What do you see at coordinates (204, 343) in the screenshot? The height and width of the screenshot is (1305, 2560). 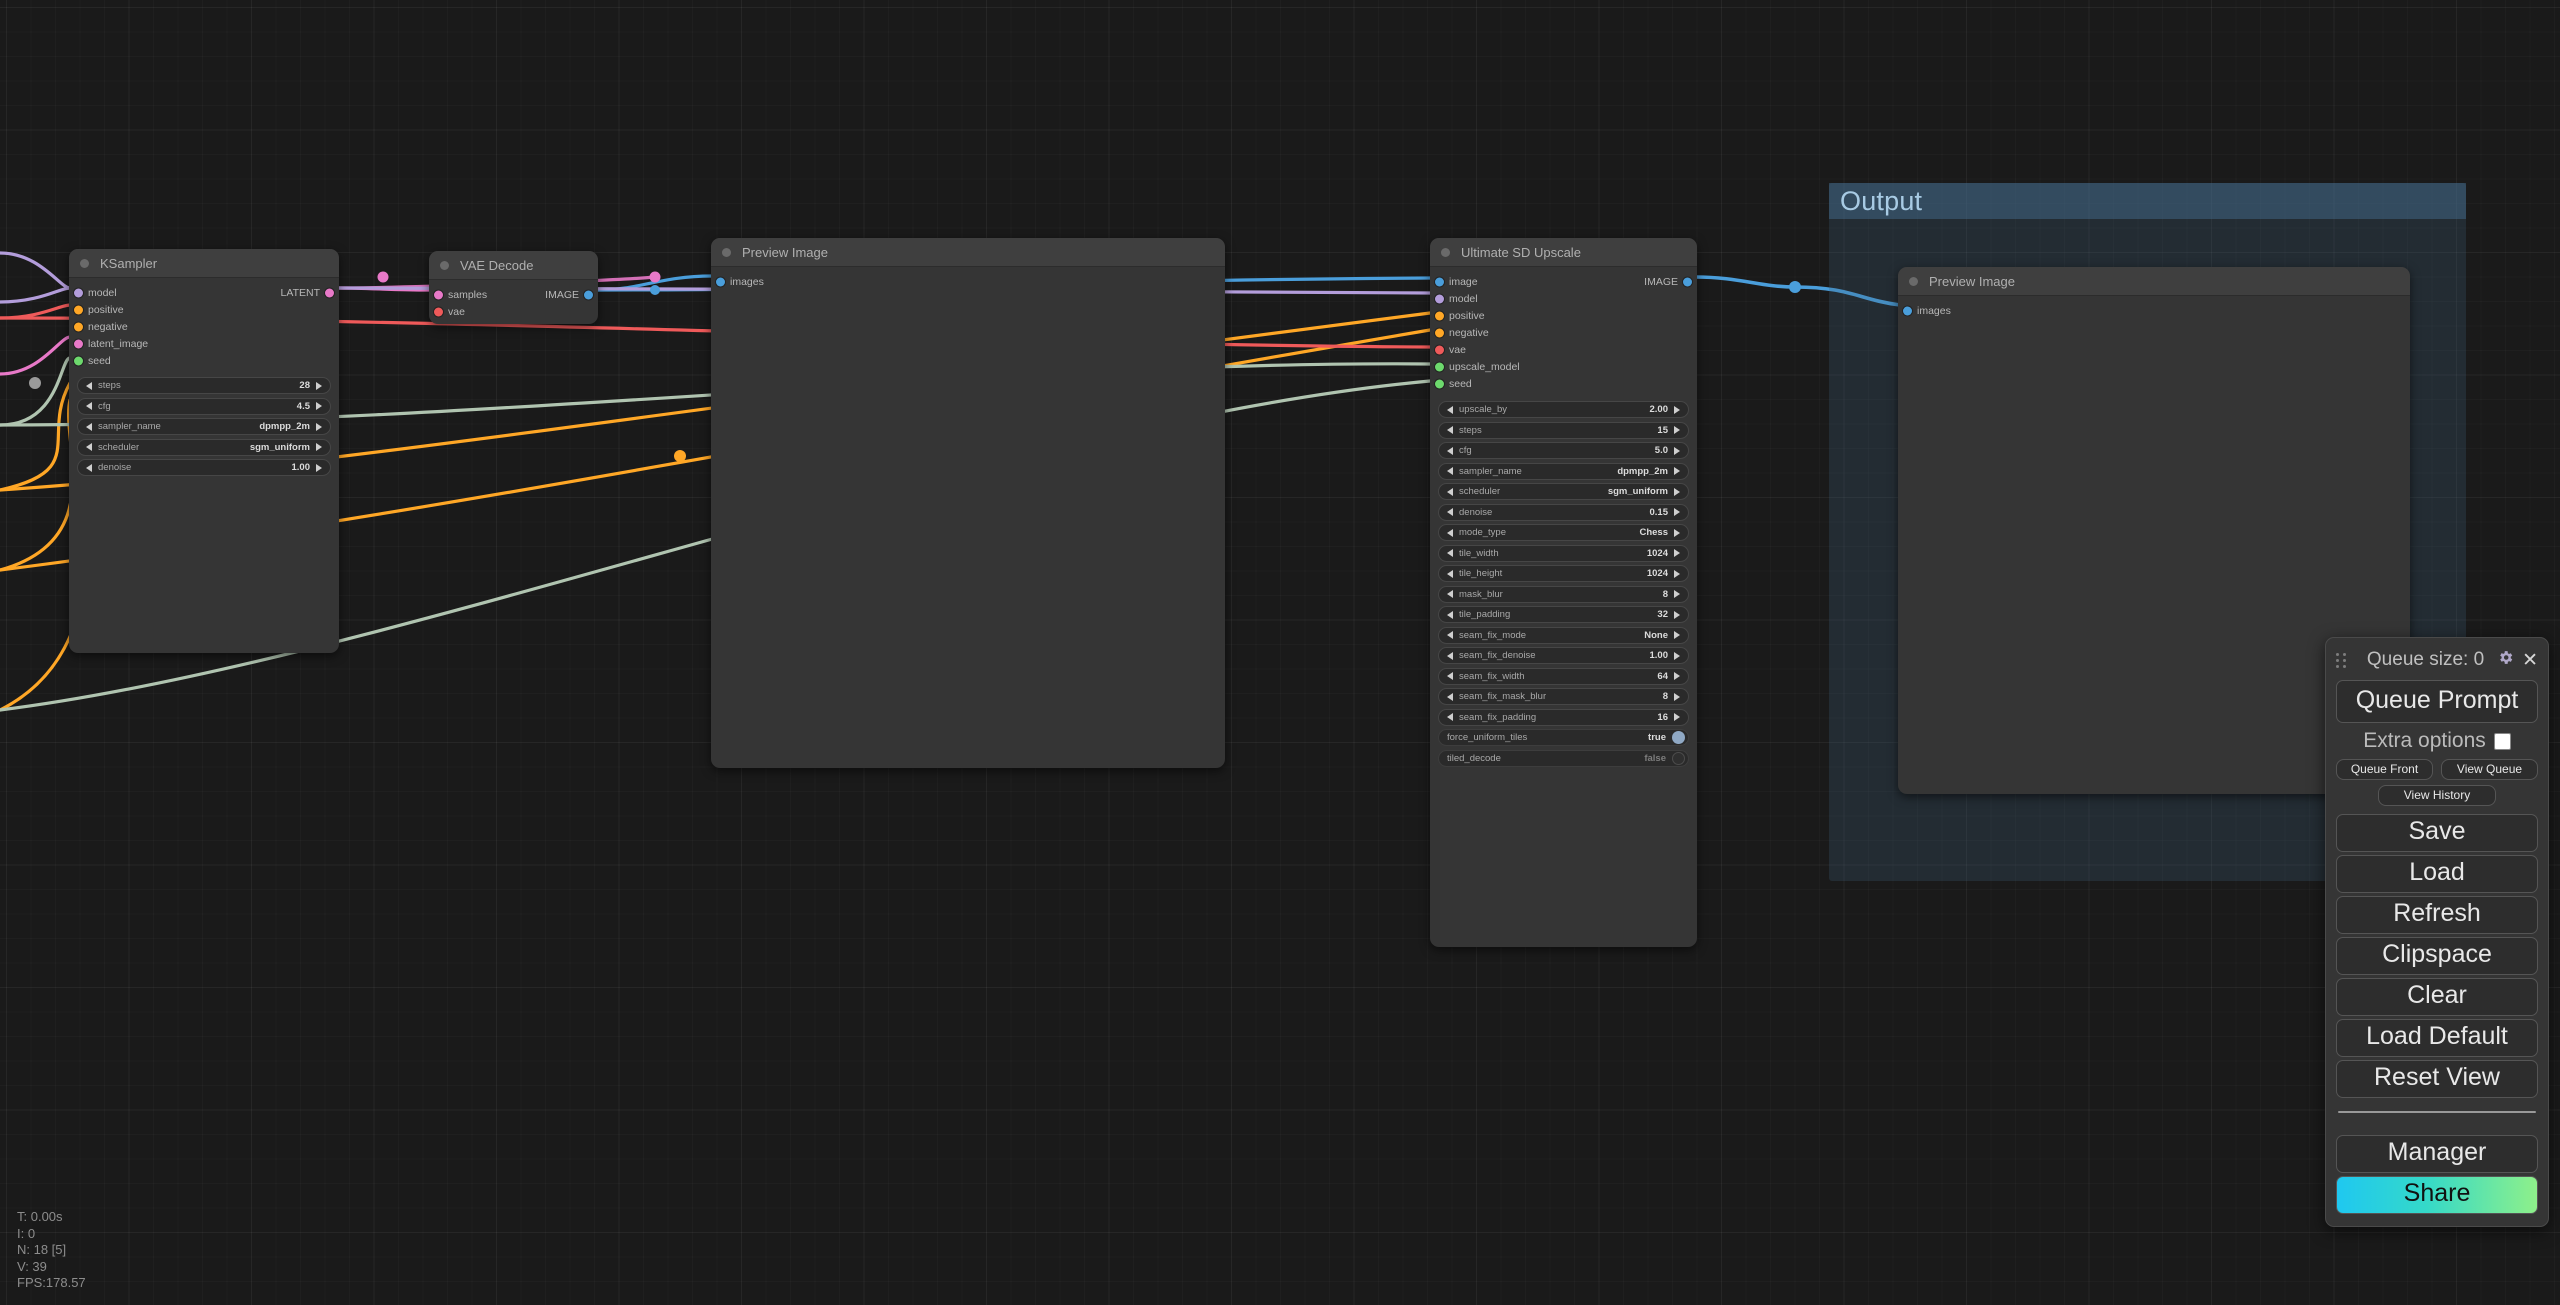 I see `input-slot-latent-image: latent_image` at bounding box center [204, 343].